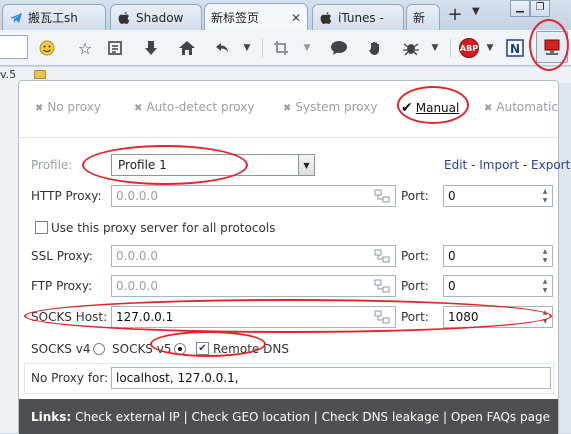 The width and height of the screenshot is (571, 434). I want to click on check-external-ip-link: Check external IP, so click(127, 417).